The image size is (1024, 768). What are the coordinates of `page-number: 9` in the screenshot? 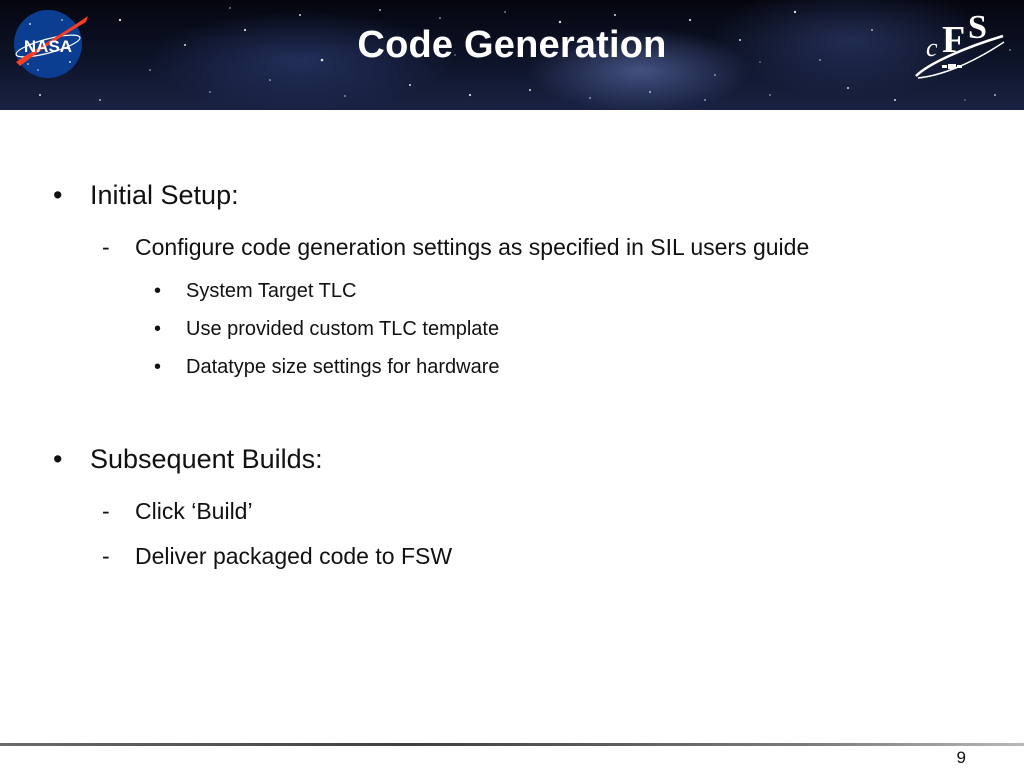 It's located at (961, 757).